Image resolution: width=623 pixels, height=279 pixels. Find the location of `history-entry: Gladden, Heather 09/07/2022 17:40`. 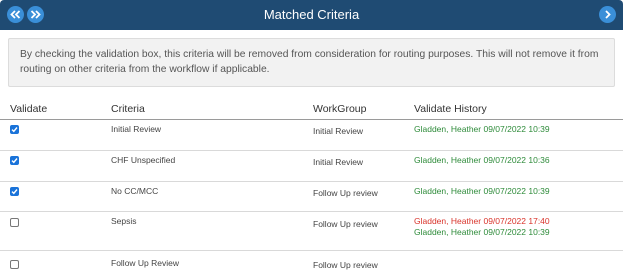

history-entry: Gladden, Heather 09/07/2022 17:40 is located at coordinates (482, 221).